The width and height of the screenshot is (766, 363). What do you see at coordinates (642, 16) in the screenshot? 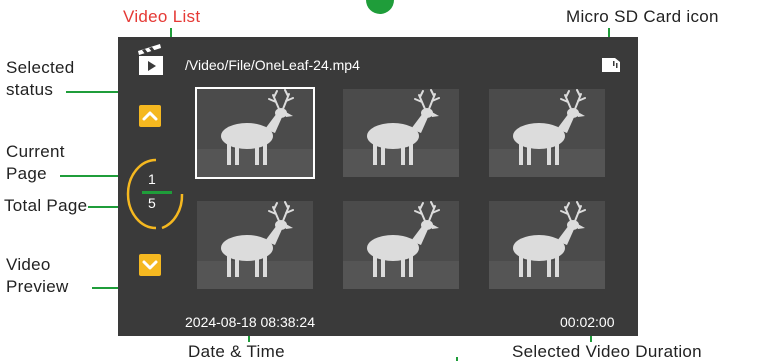
I see `callout-micro-sd: Micro SD Card icon` at bounding box center [642, 16].